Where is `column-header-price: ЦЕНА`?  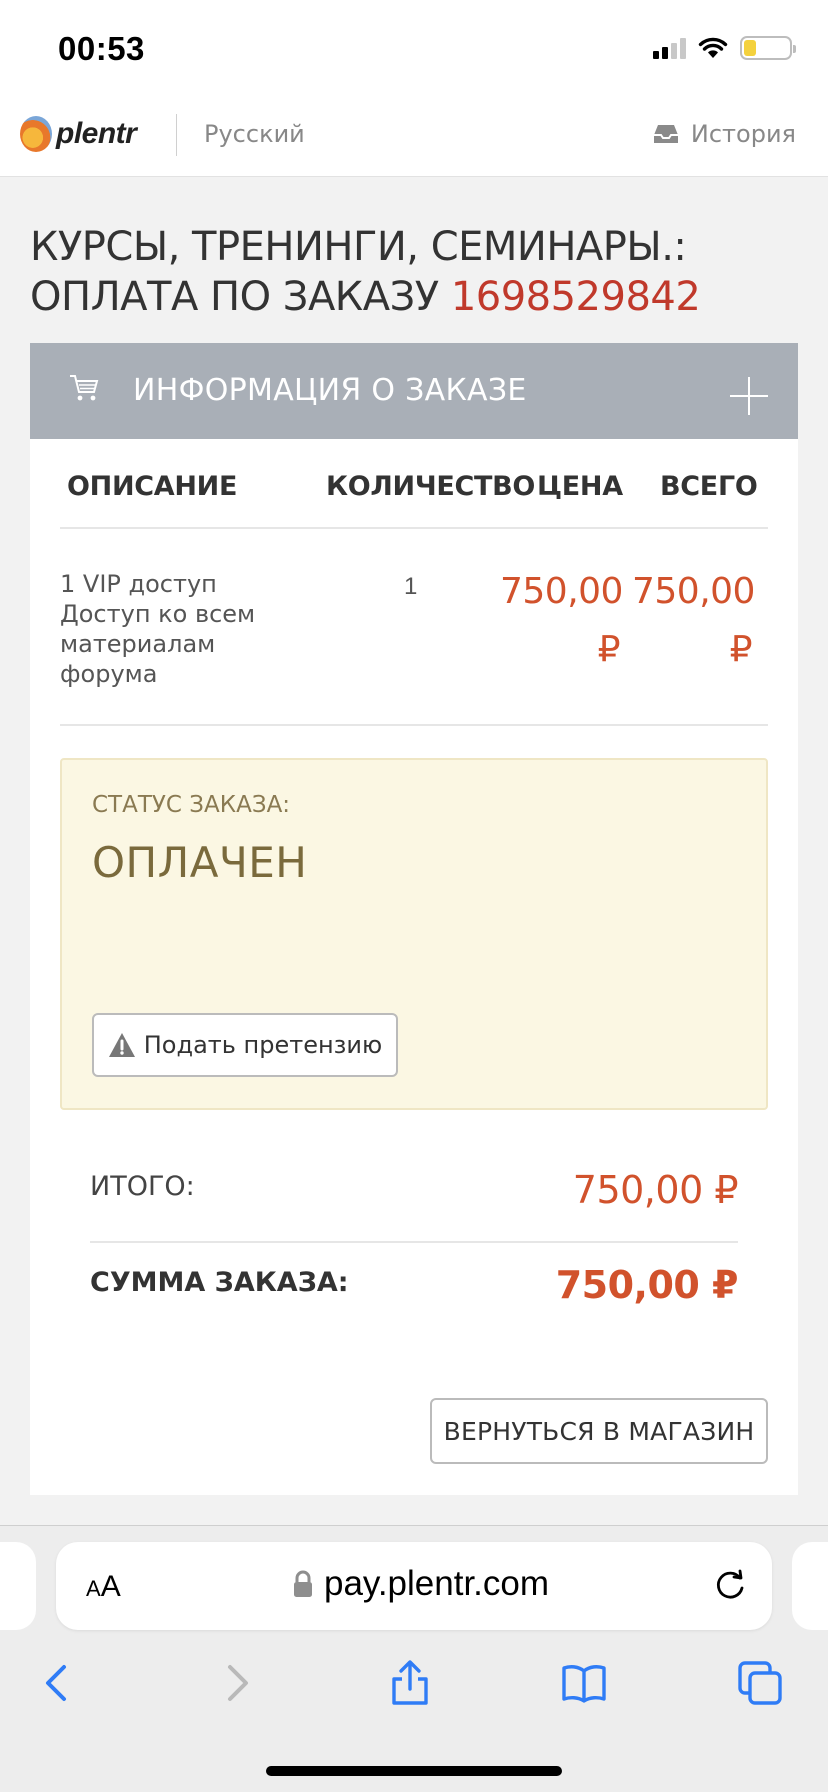 column-header-price: ЦЕНА is located at coordinates (580, 486).